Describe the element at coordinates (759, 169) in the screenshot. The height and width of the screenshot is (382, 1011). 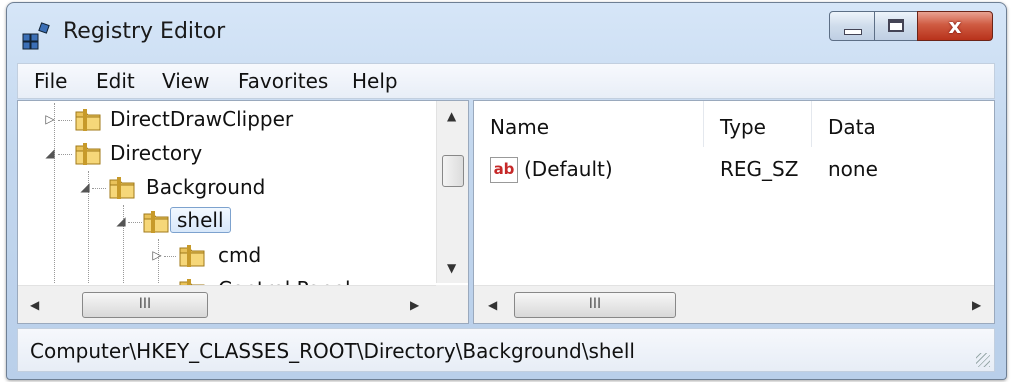
I see `value-type: REG_SZ` at that location.